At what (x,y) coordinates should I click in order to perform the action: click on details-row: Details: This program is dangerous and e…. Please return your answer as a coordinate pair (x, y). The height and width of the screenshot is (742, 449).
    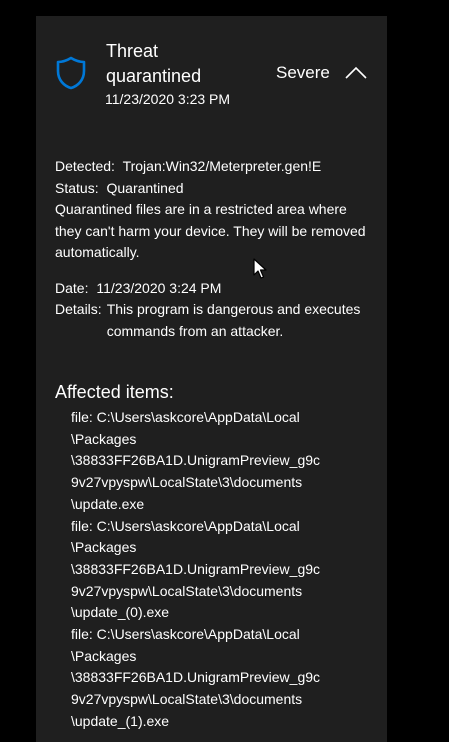
    Looking at the image, I should click on (215, 320).